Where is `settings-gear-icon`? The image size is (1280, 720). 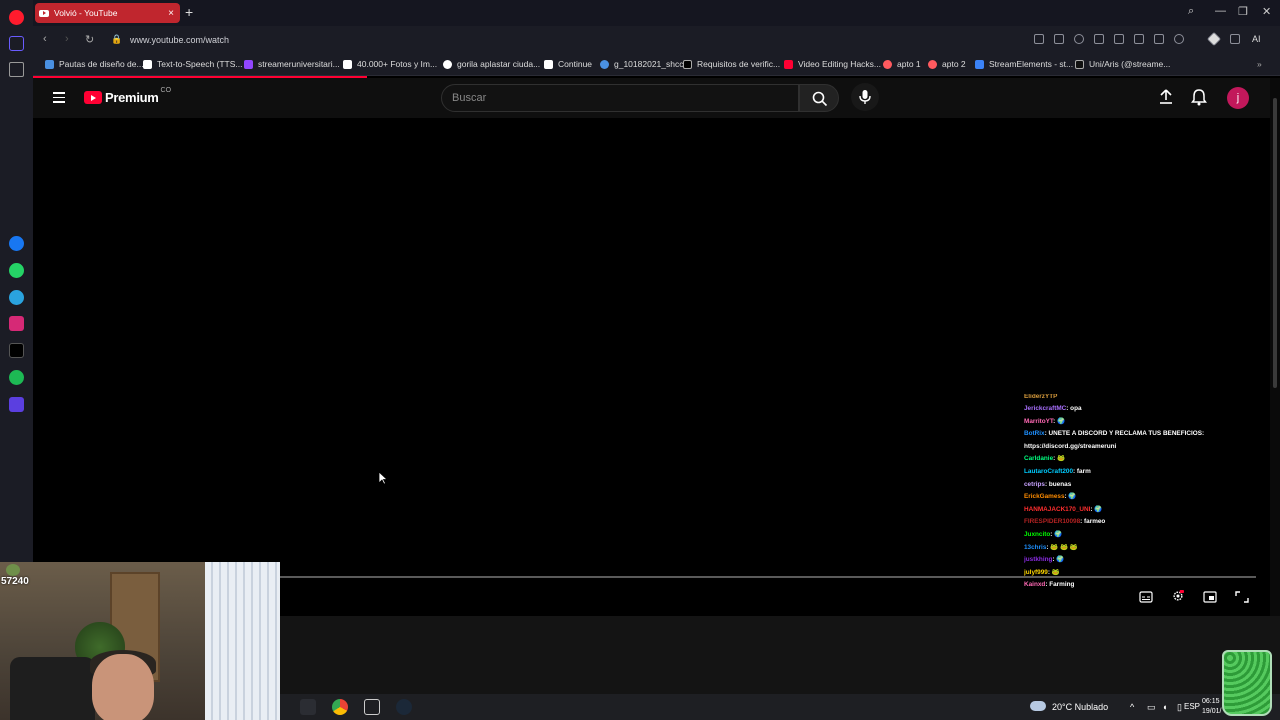
settings-gear-icon is located at coordinates (1178, 596).